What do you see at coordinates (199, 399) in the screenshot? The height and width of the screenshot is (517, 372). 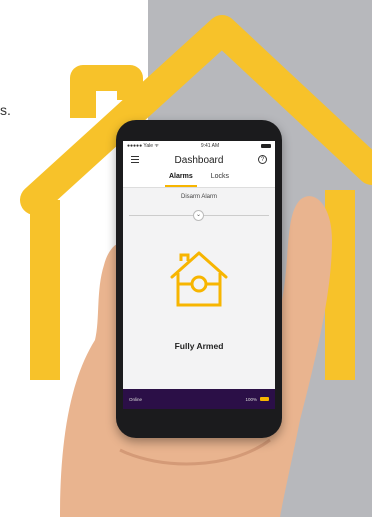 I see `footer-bar: Online 100%` at bounding box center [199, 399].